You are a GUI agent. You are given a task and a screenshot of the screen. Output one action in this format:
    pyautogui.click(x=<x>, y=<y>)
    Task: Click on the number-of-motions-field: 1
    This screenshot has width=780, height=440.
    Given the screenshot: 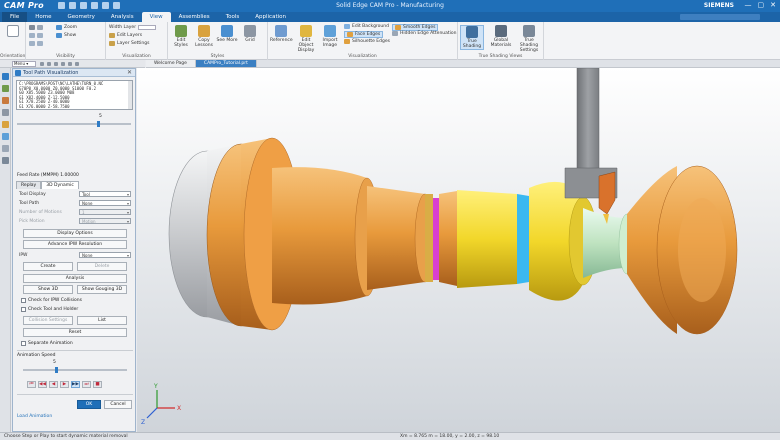 What is the action you would take?
    pyautogui.click(x=105, y=212)
    